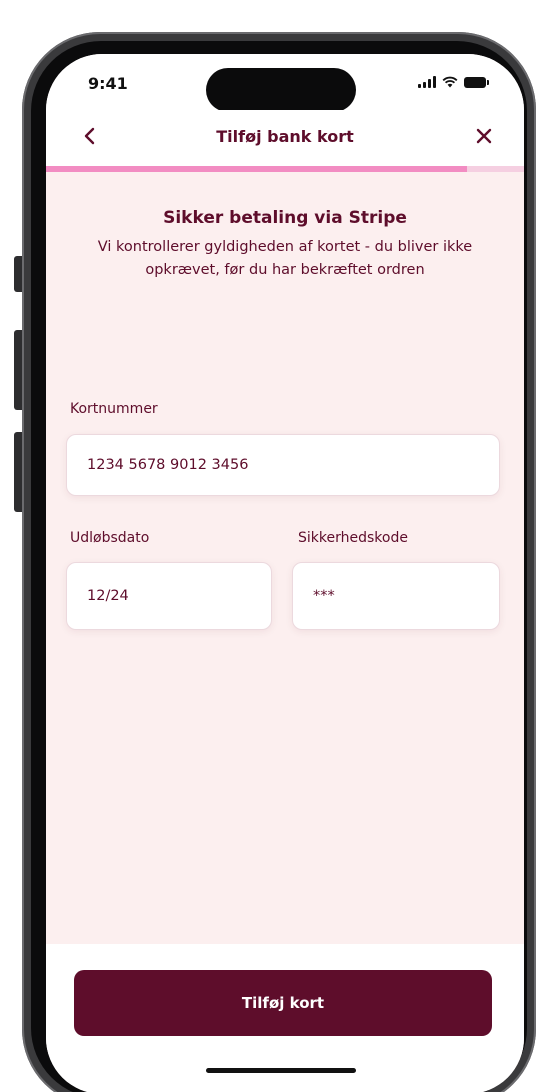 This screenshot has width=540, height=1092. What do you see at coordinates (108, 83) in the screenshot?
I see `status-time: 9:41` at bounding box center [108, 83].